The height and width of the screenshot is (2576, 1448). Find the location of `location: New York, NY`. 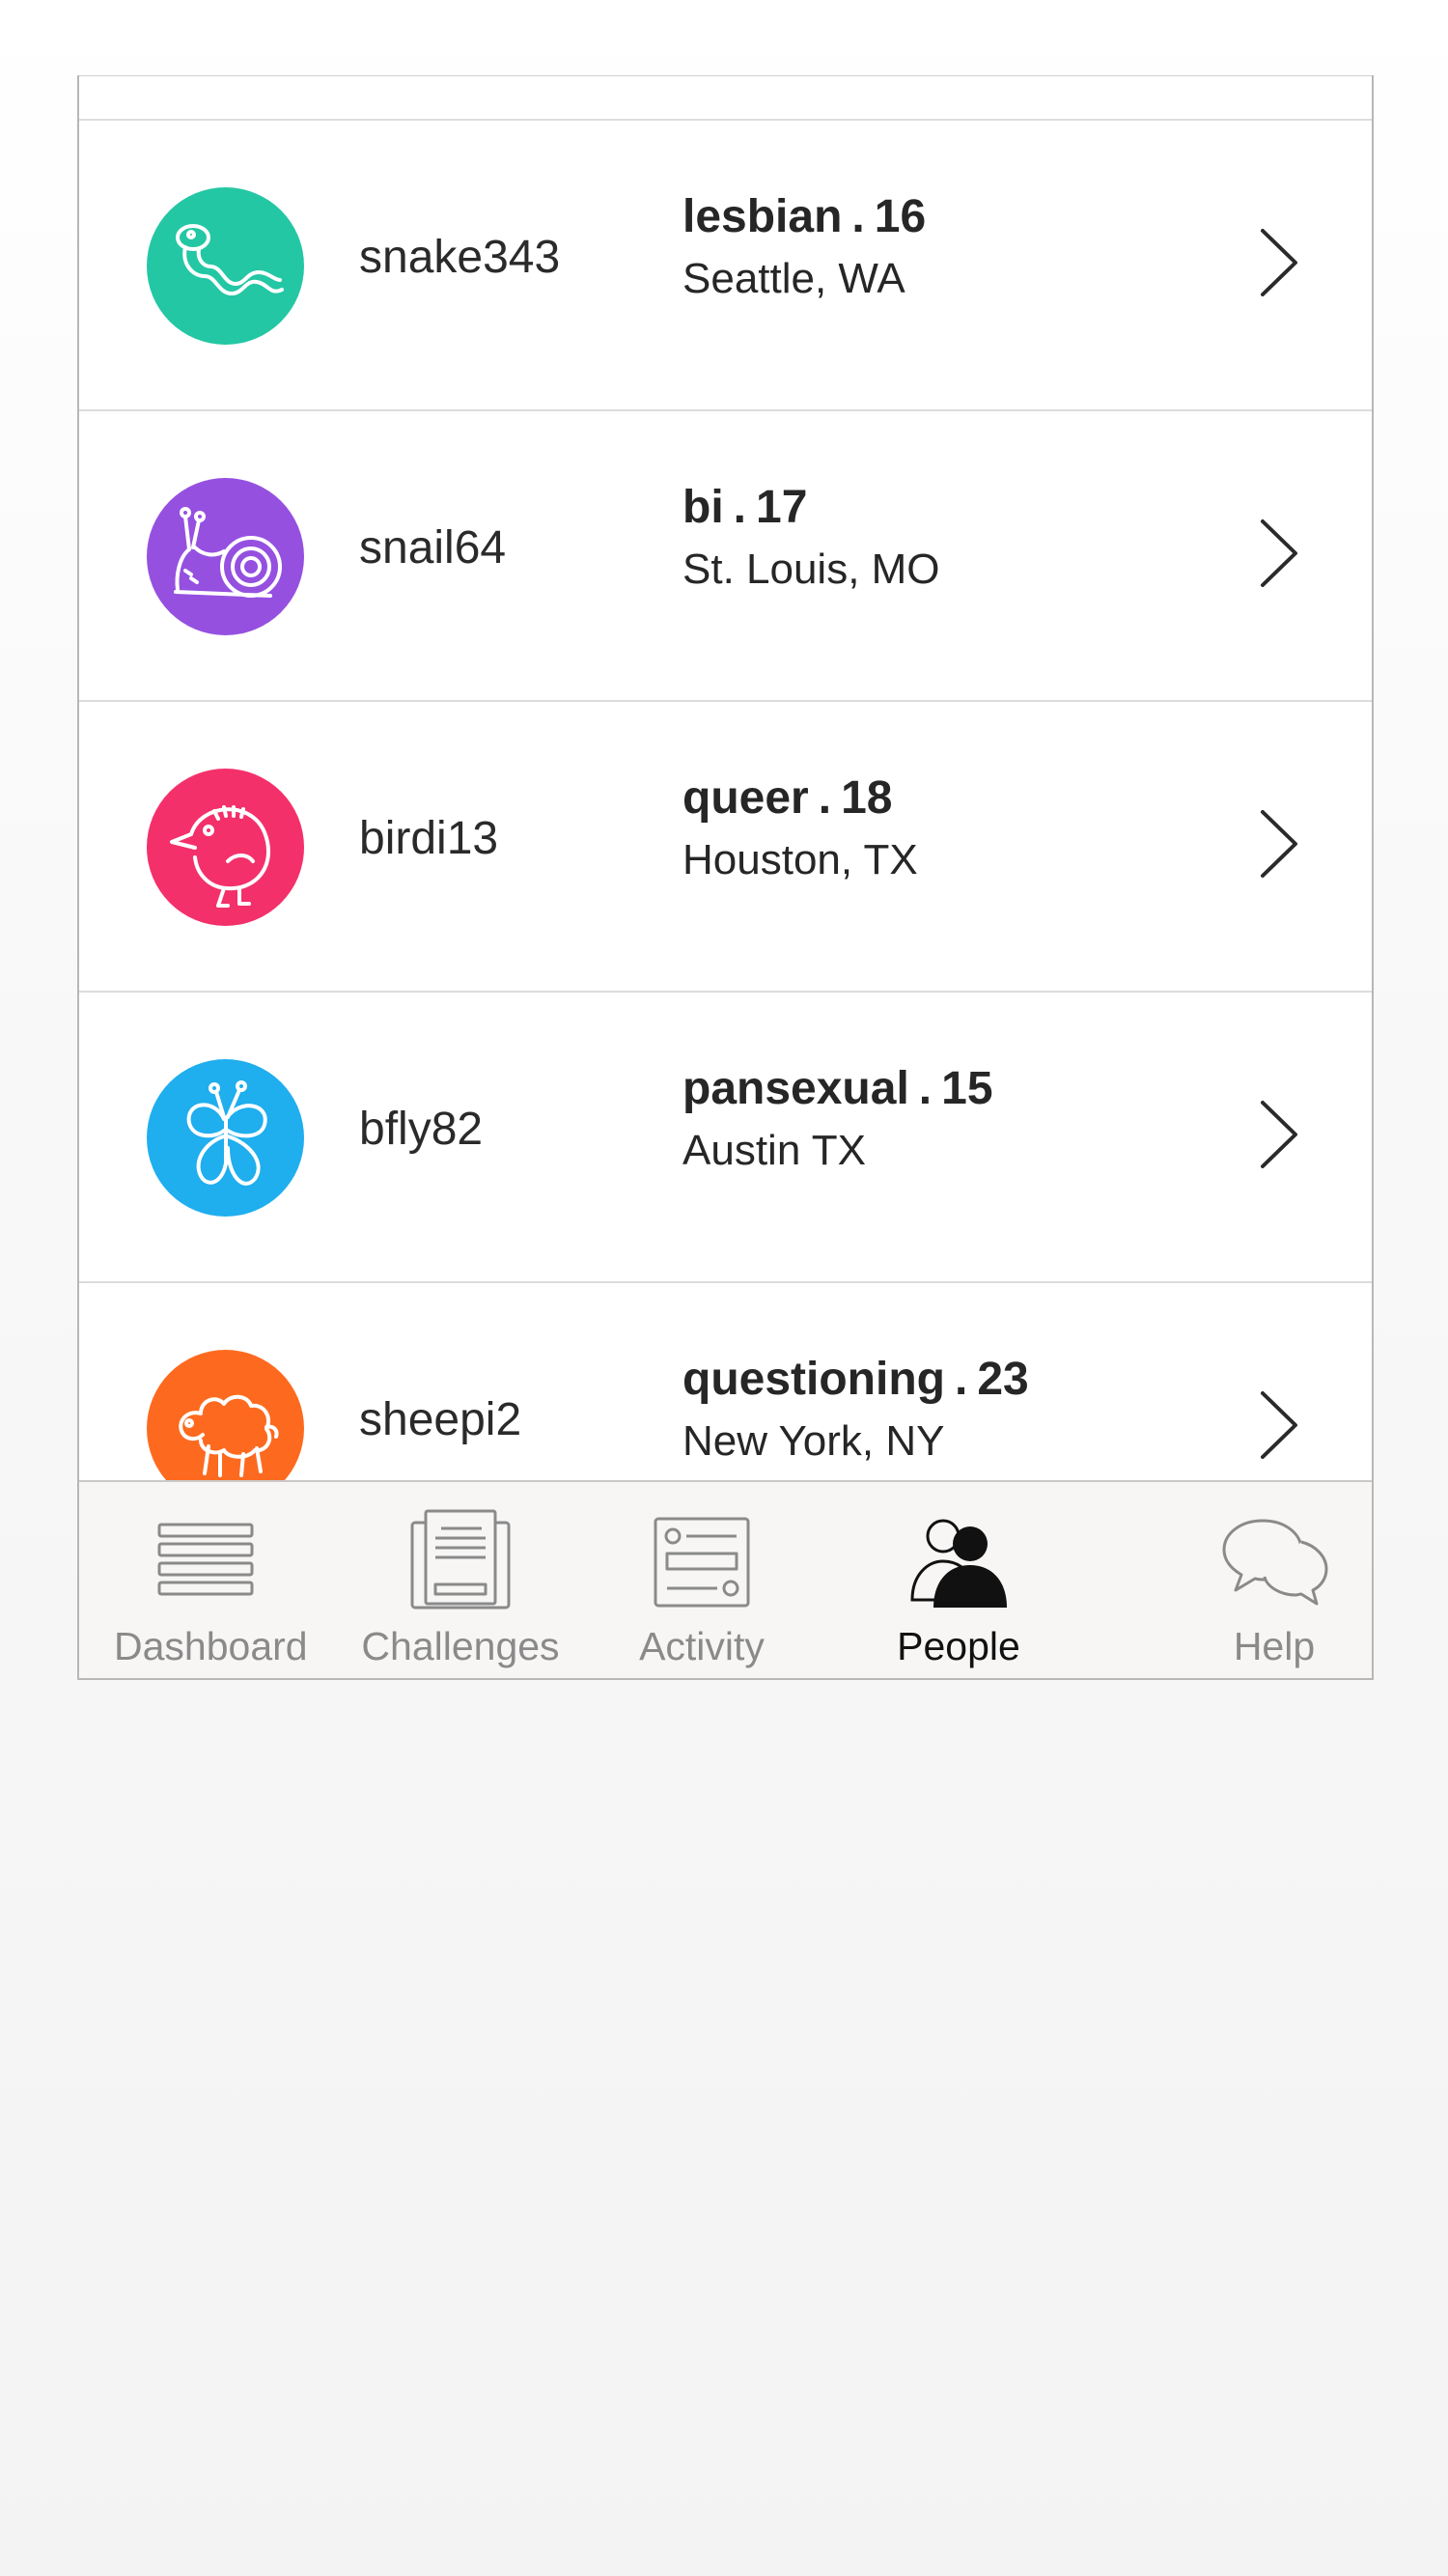

location: New York, NY is located at coordinates (814, 1441).